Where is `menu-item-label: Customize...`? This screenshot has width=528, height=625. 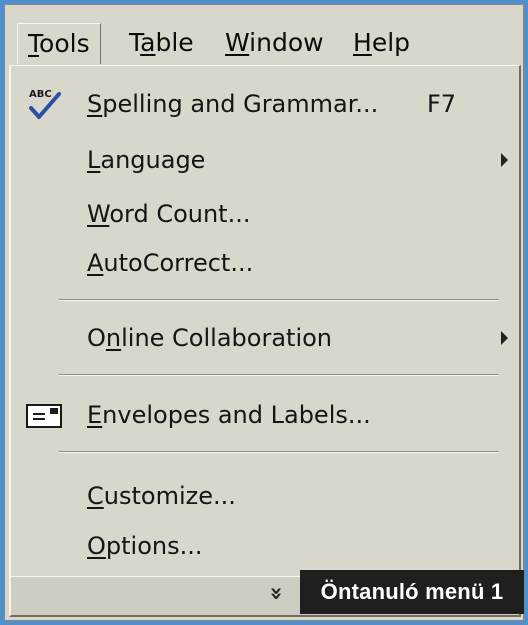 menu-item-label: Customize... is located at coordinates (161, 496).